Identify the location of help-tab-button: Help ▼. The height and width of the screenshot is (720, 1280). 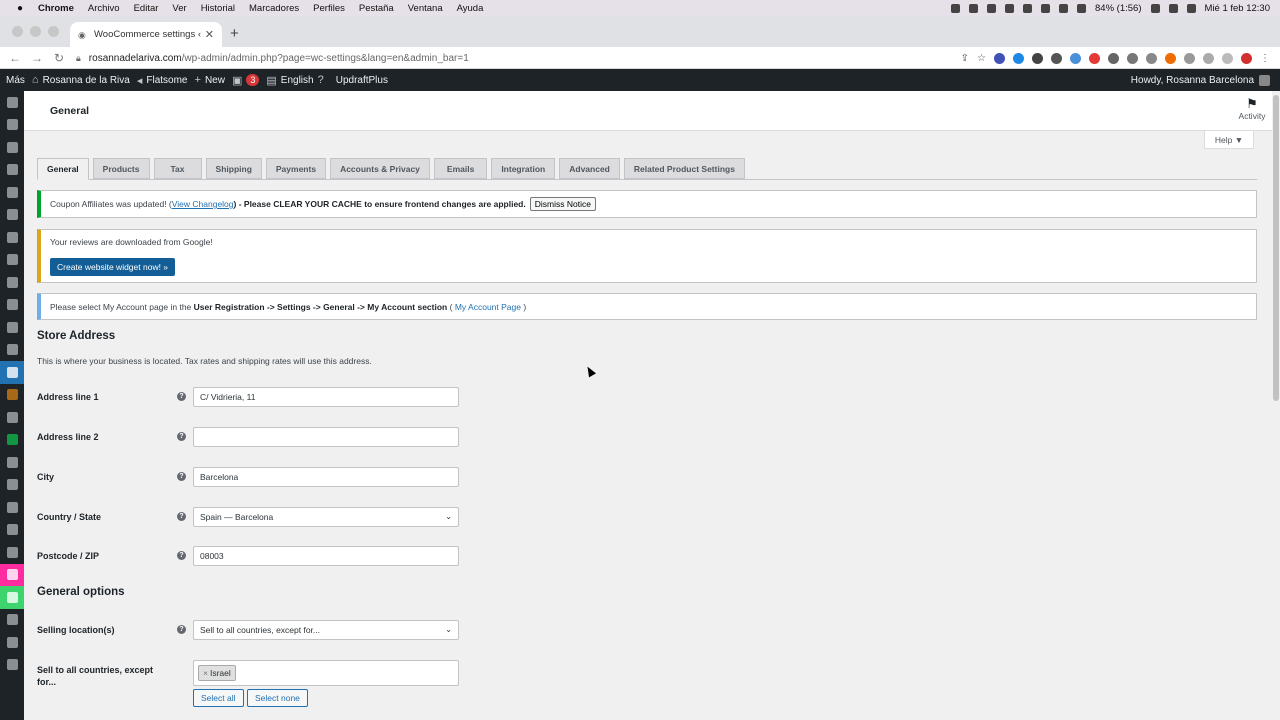
(1229, 140).